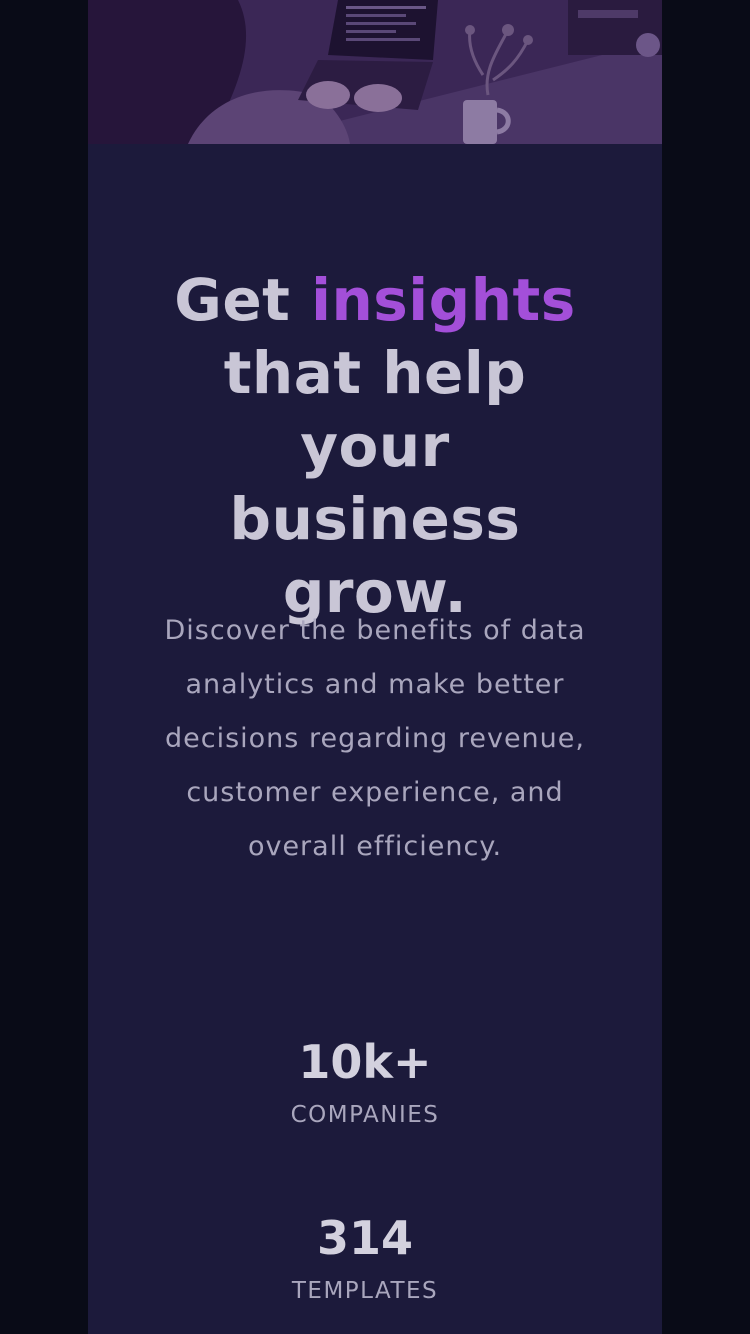  I want to click on stat-label: COMPANIES, so click(365, 1115).